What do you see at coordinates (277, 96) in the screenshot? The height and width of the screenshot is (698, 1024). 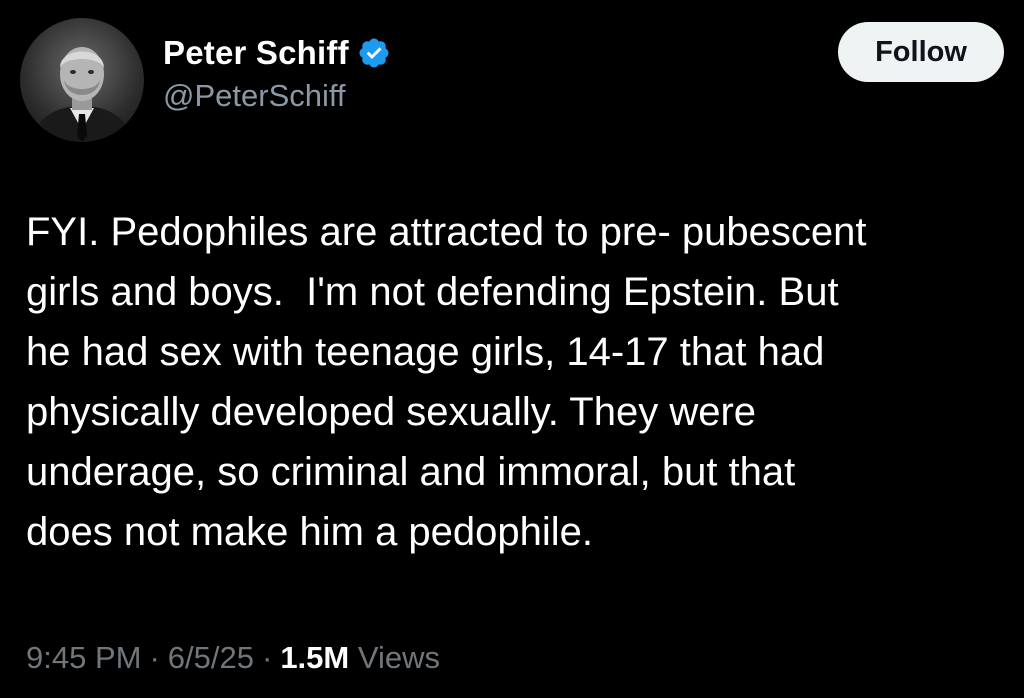 I see `author-handle: @PeterSchiff` at bounding box center [277, 96].